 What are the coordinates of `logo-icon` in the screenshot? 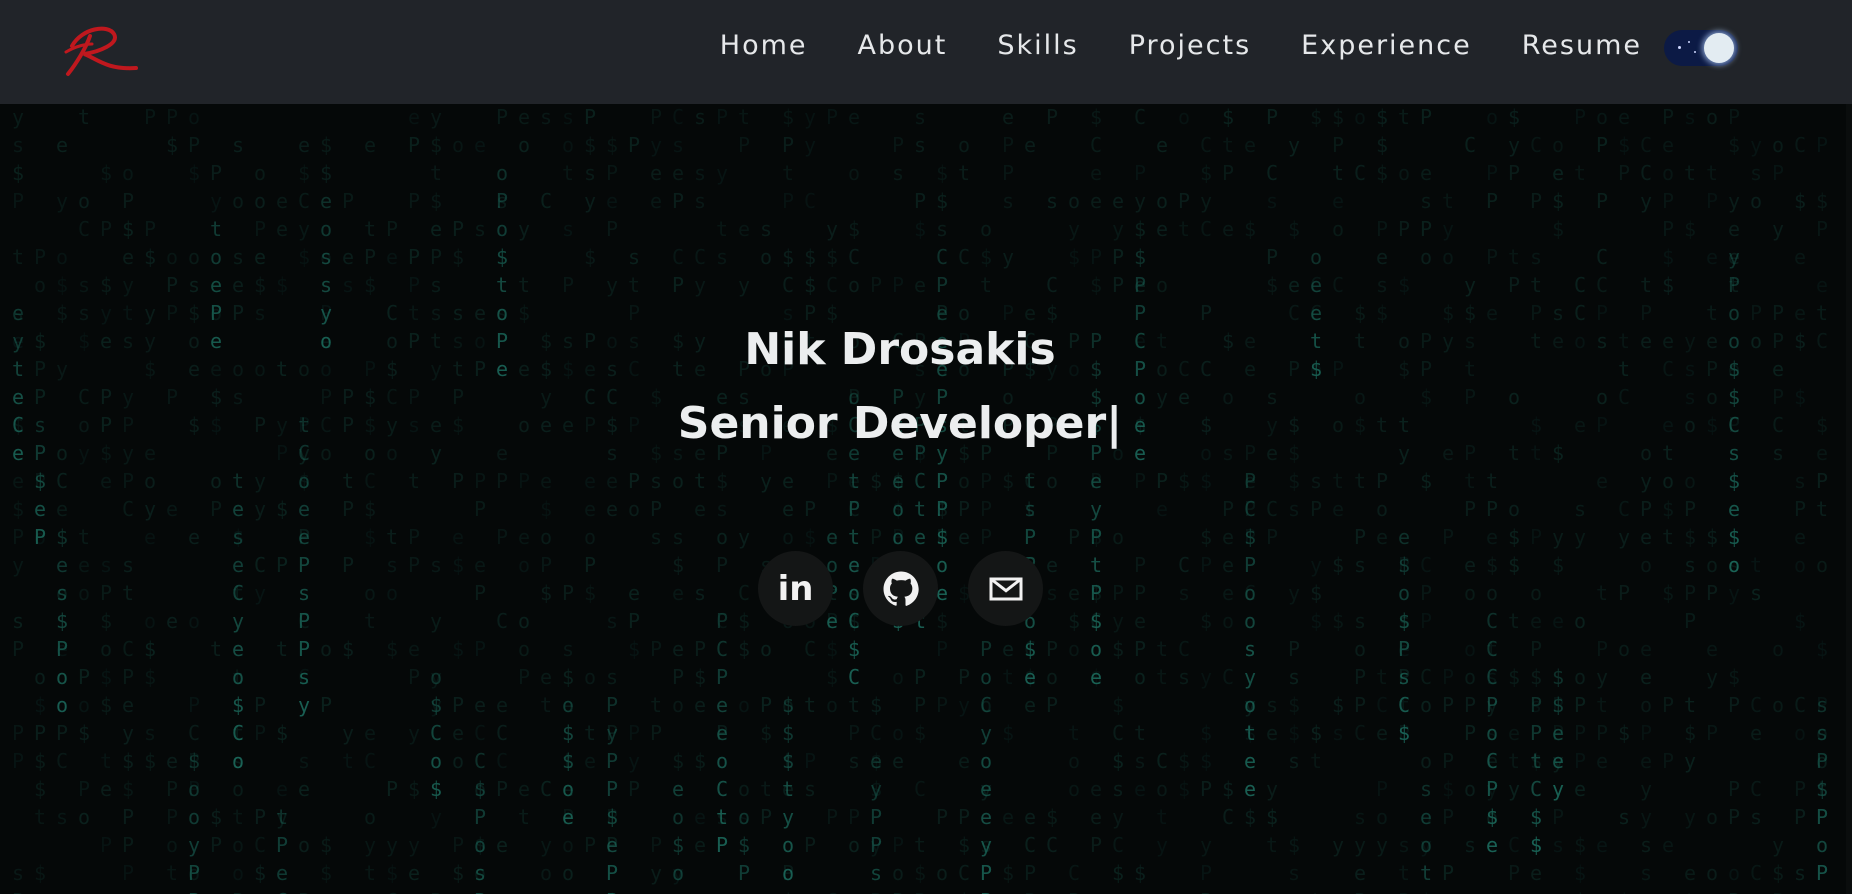 It's located at (101, 51).